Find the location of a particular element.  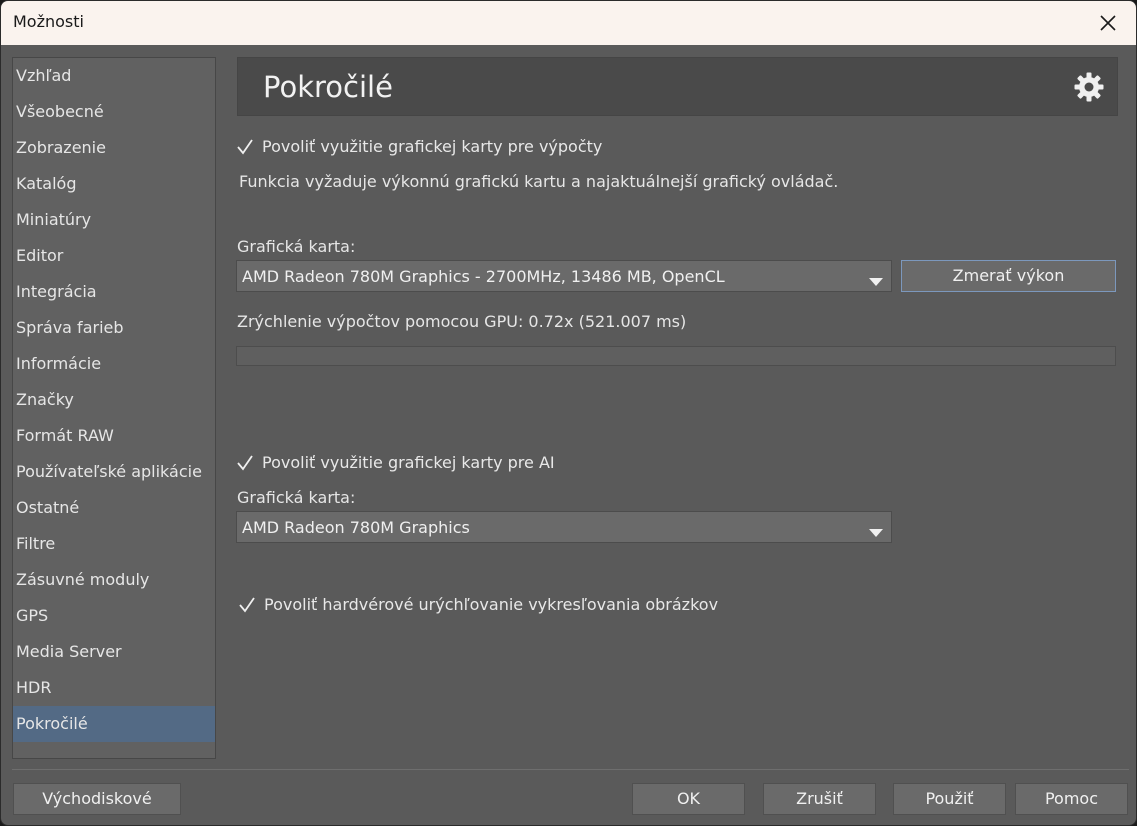

sidebar-item-pokrocile: Pokročilé is located at coordinates (114, 724).